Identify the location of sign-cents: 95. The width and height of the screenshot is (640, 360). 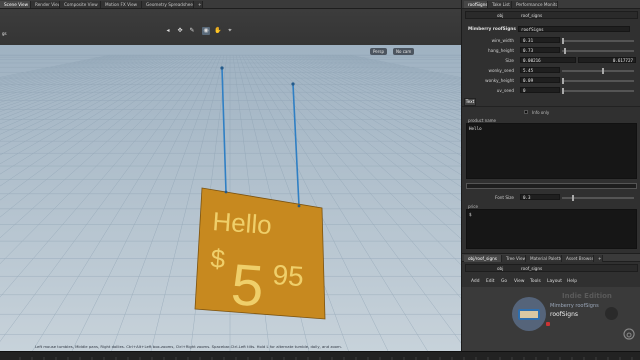
(288, 275).